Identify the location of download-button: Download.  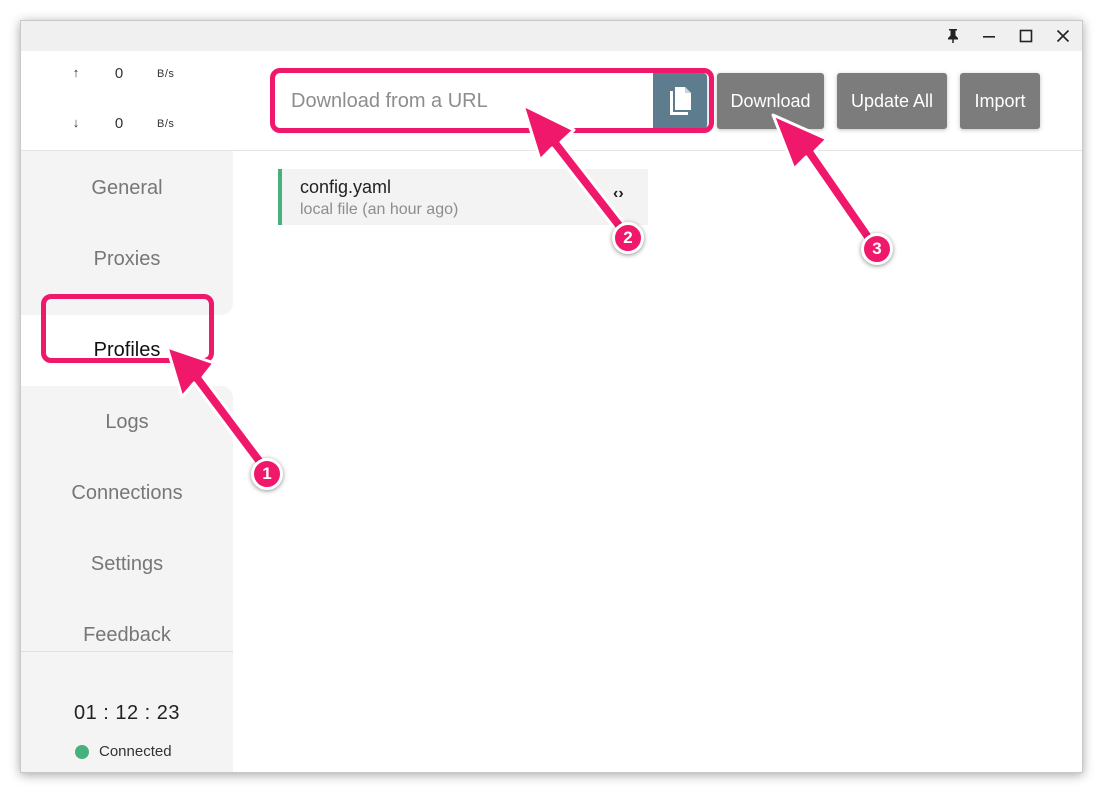
(770, 101).